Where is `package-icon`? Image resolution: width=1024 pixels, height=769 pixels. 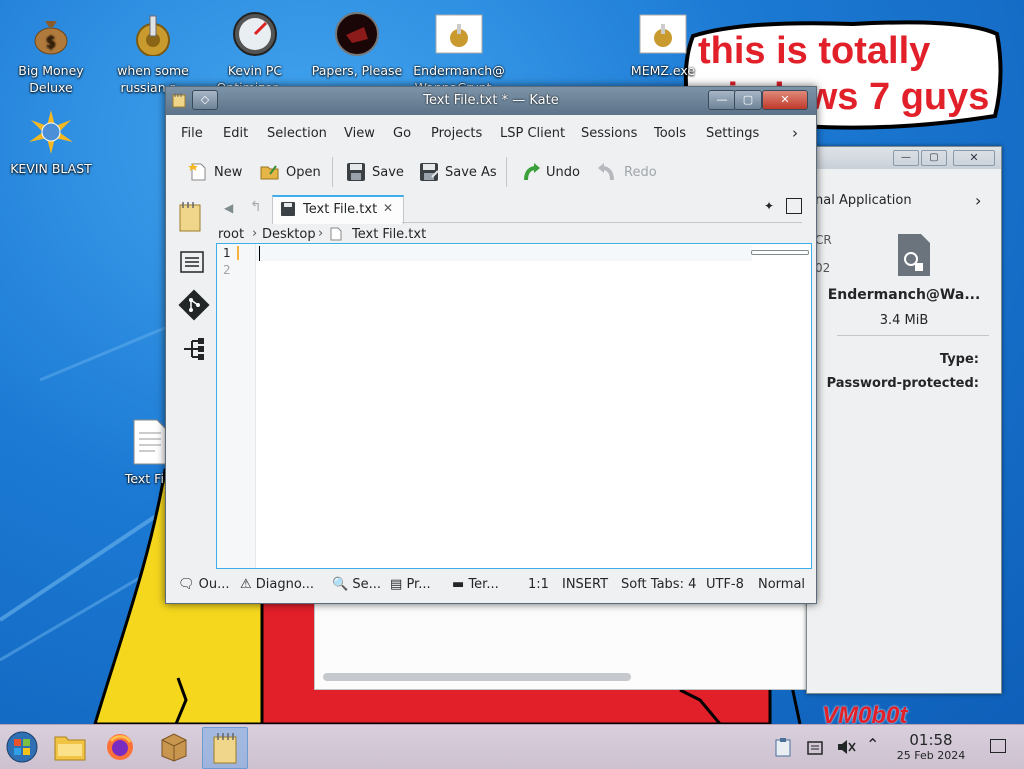
package-icon is located at coordinates (174, 747).